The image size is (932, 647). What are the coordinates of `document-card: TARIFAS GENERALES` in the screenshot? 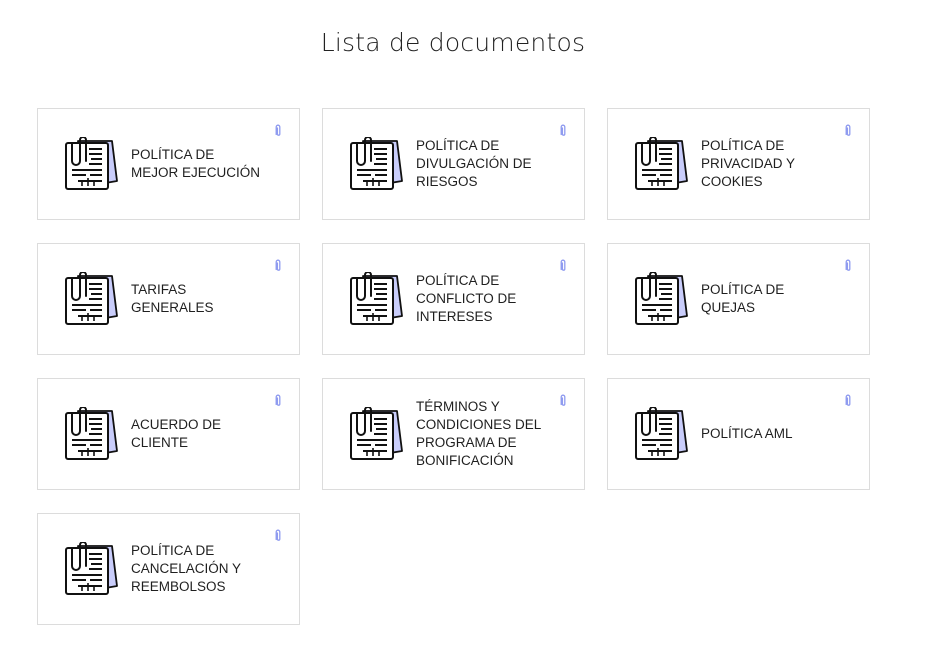 It's located at (168, 299).